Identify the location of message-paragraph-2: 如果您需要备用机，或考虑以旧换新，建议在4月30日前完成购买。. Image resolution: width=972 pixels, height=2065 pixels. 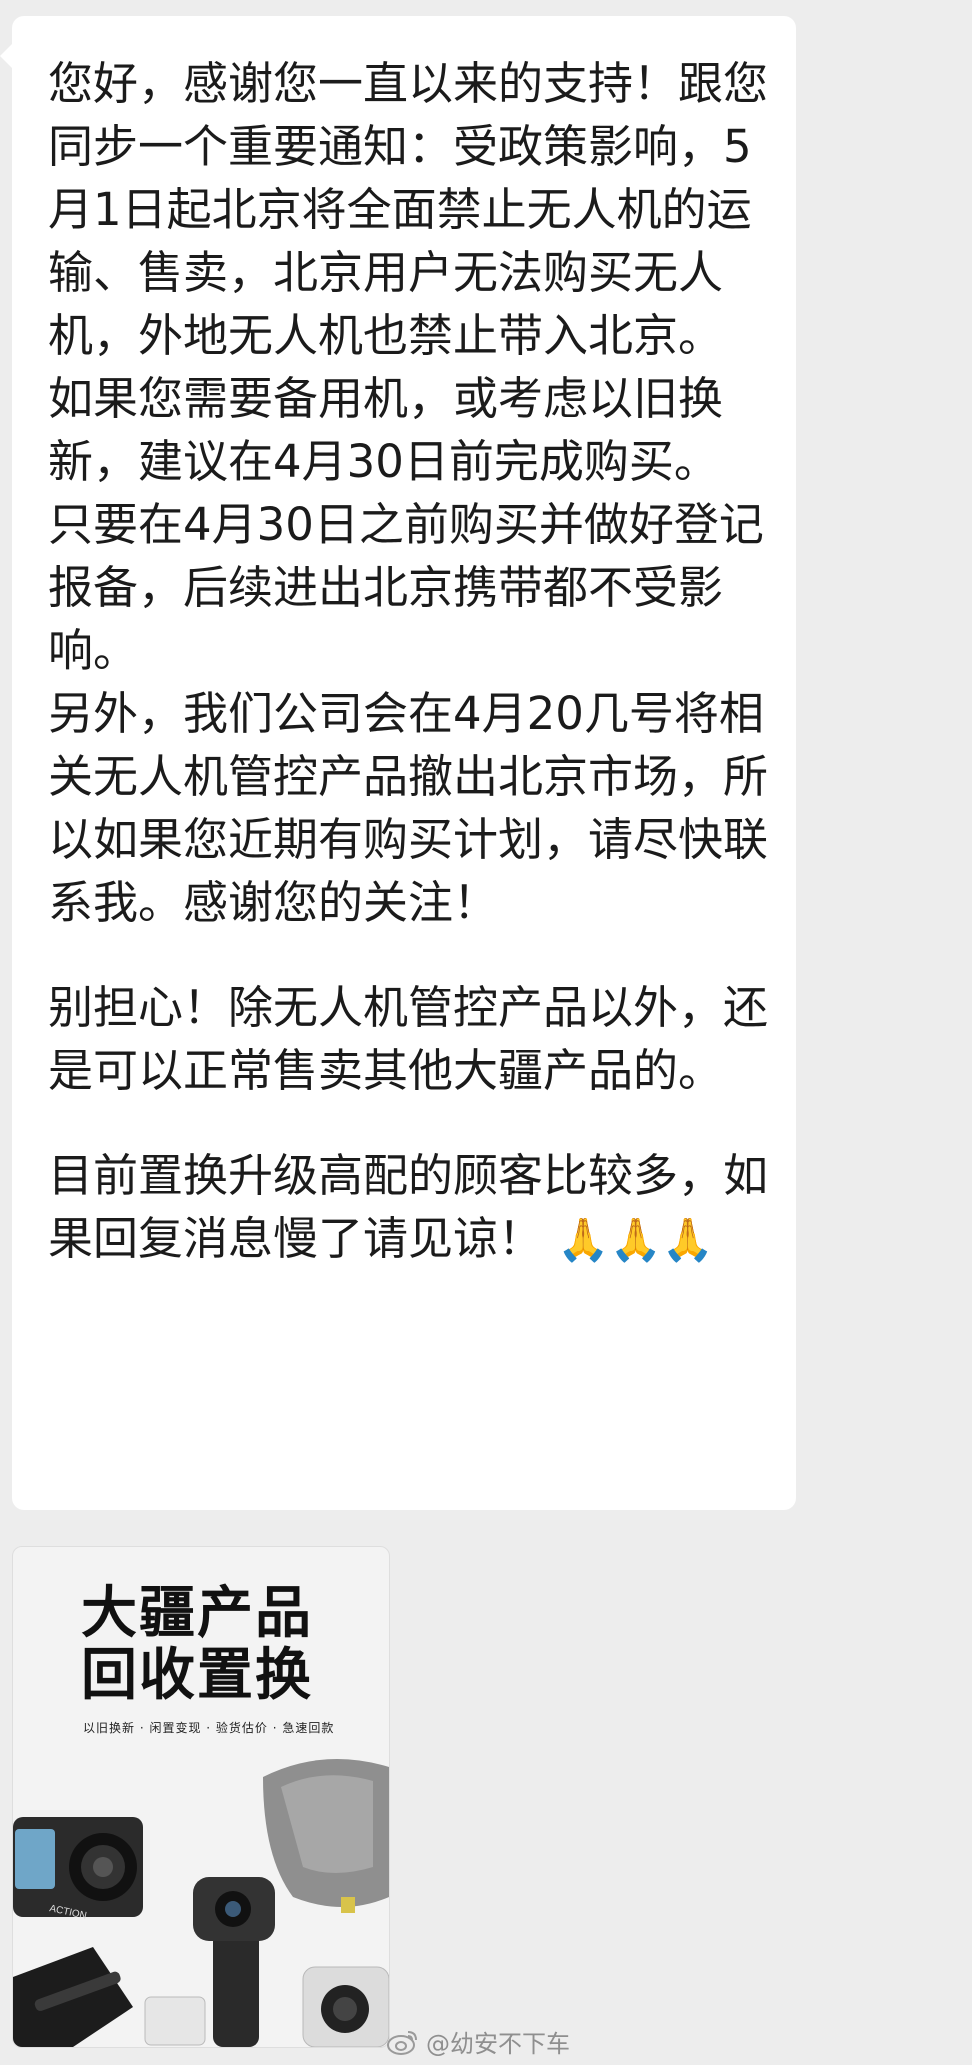
(386, 430).